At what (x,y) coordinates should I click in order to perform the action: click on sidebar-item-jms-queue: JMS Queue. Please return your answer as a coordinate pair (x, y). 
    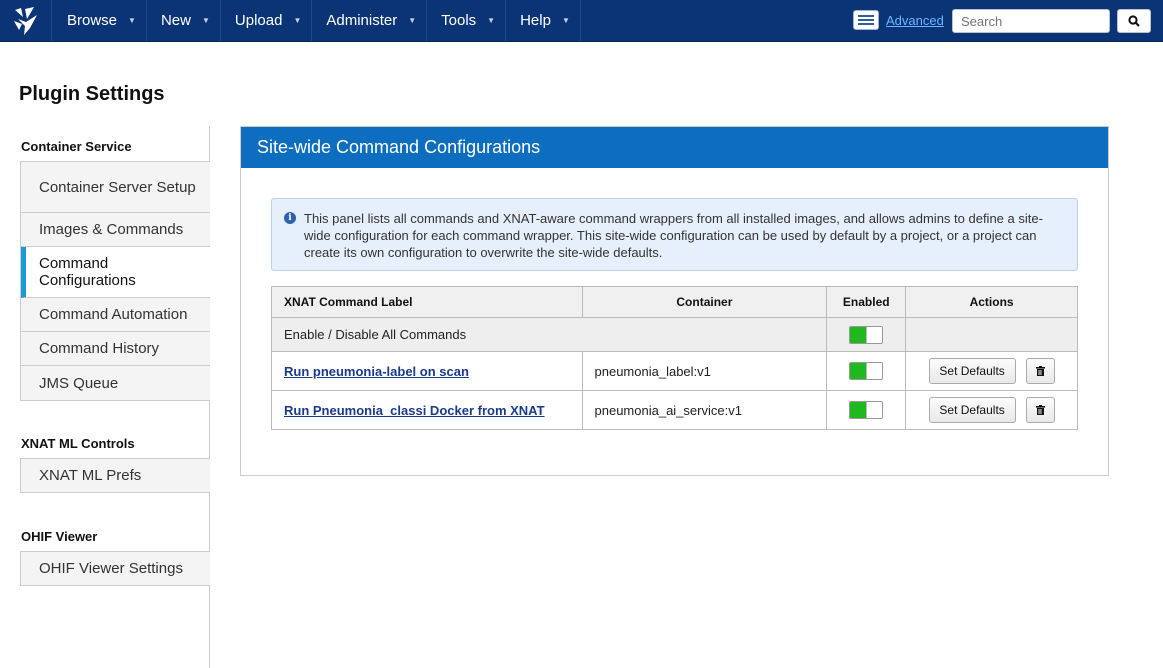
    Looking at the image, I should click on (115, 383).